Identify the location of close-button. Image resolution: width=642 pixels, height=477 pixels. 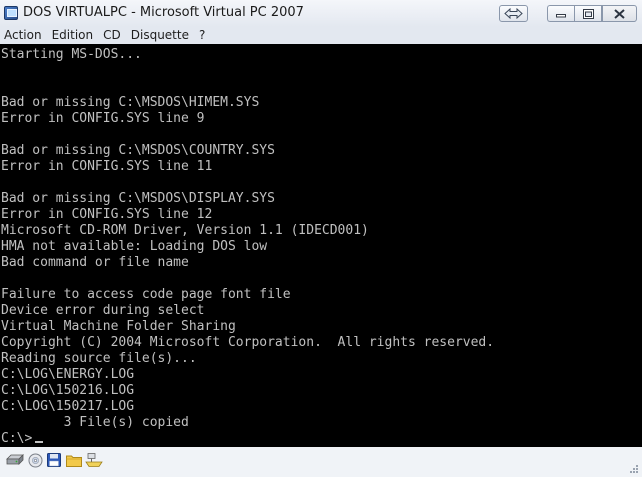
(619, 13).